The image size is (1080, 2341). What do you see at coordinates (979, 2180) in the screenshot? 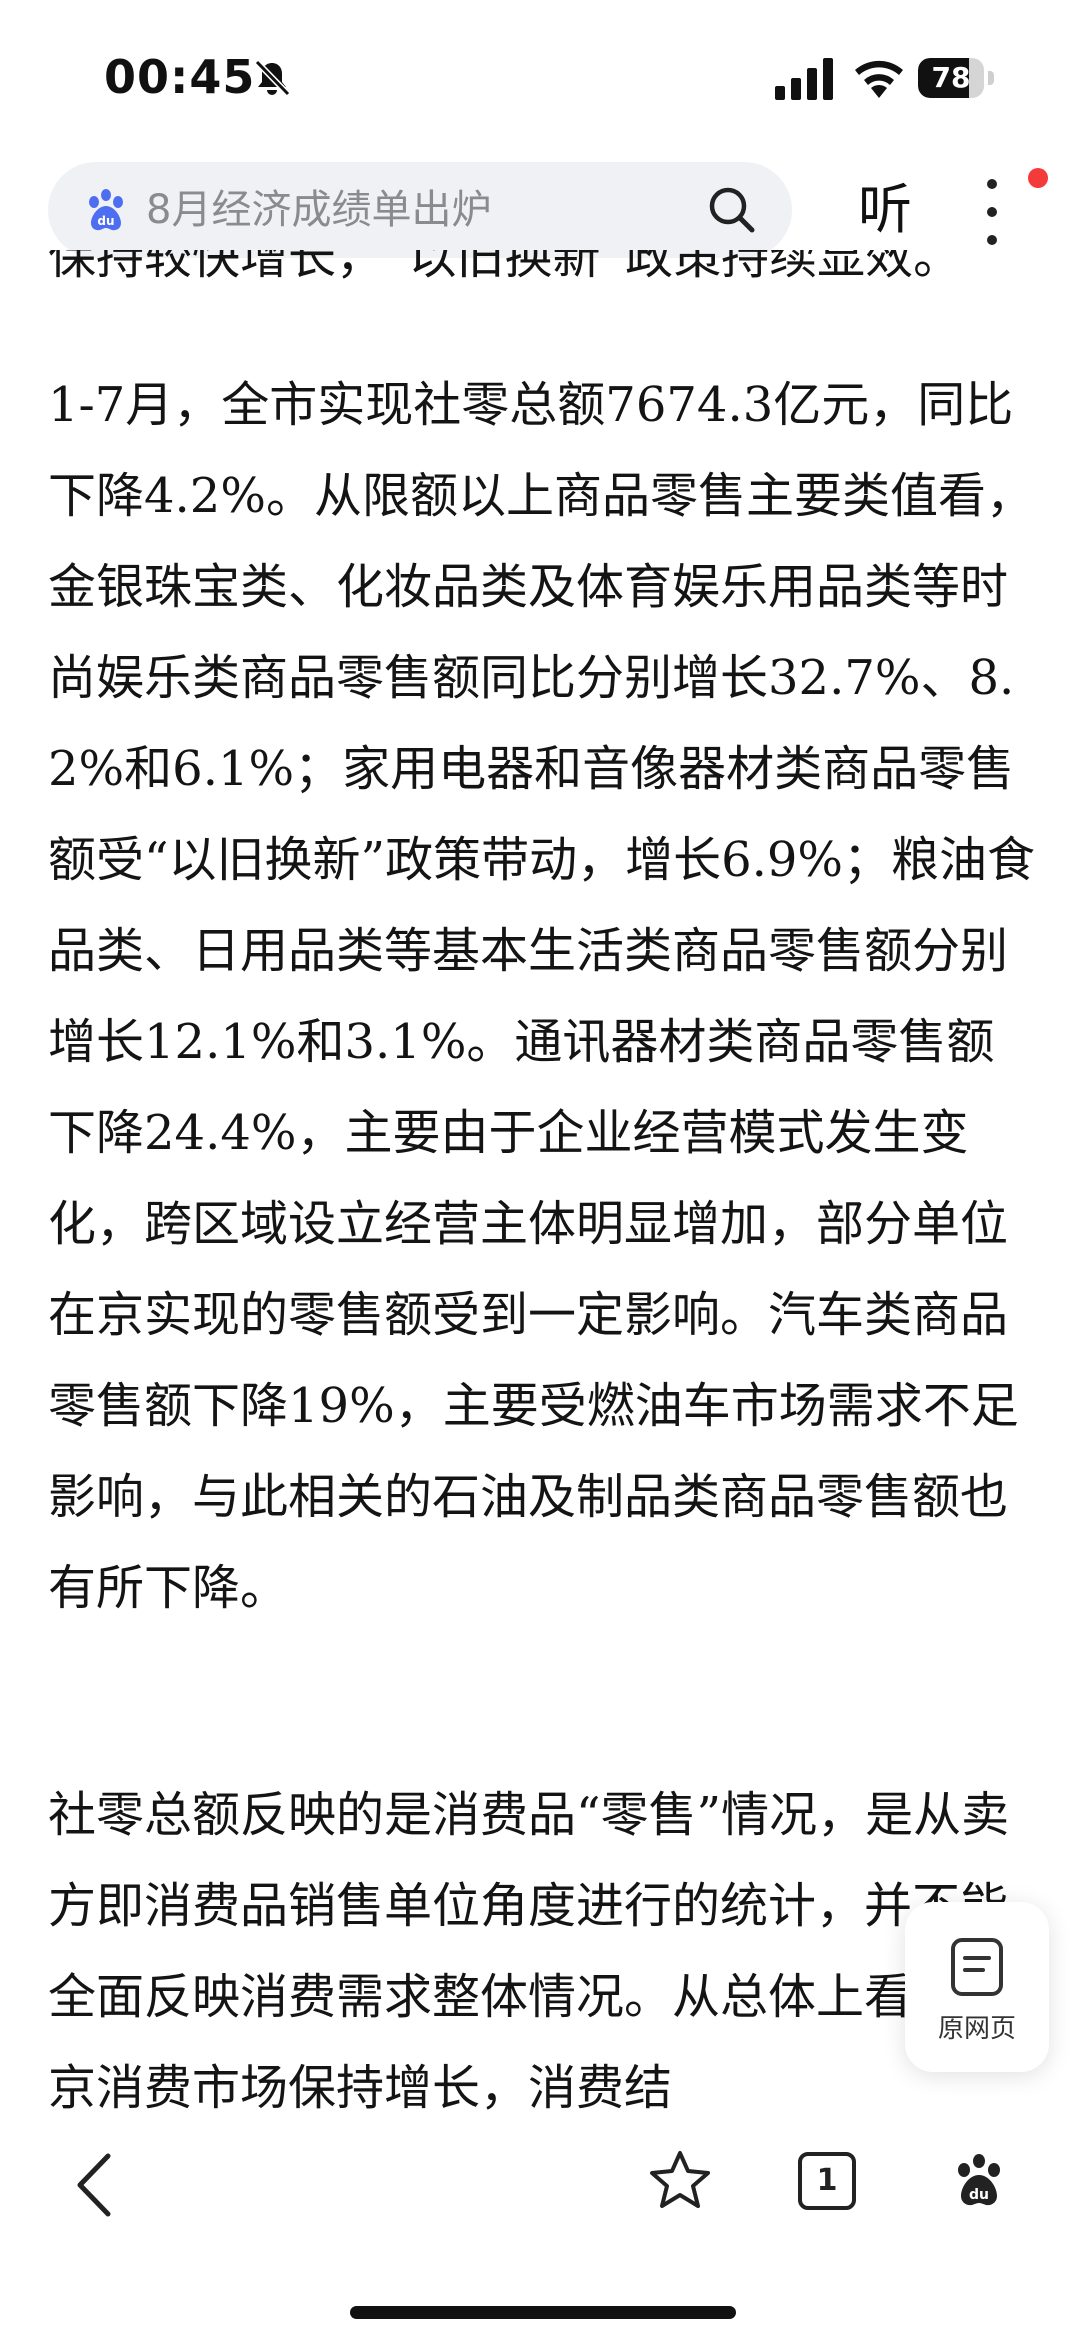
I see `baidu-home-icon: du` at bounding box center [979, 2180].